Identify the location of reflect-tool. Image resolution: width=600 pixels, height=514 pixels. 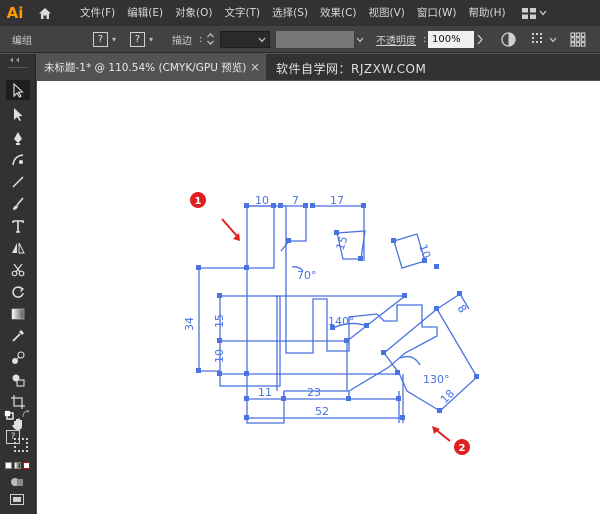
(18, 248).